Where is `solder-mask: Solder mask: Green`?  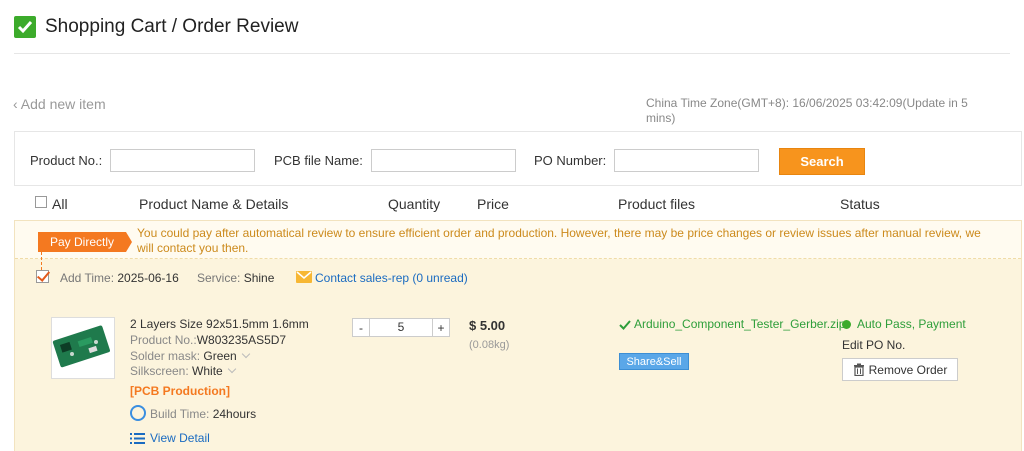 solder-mask: Solder mask: Green is located at coordinates (190, 356).